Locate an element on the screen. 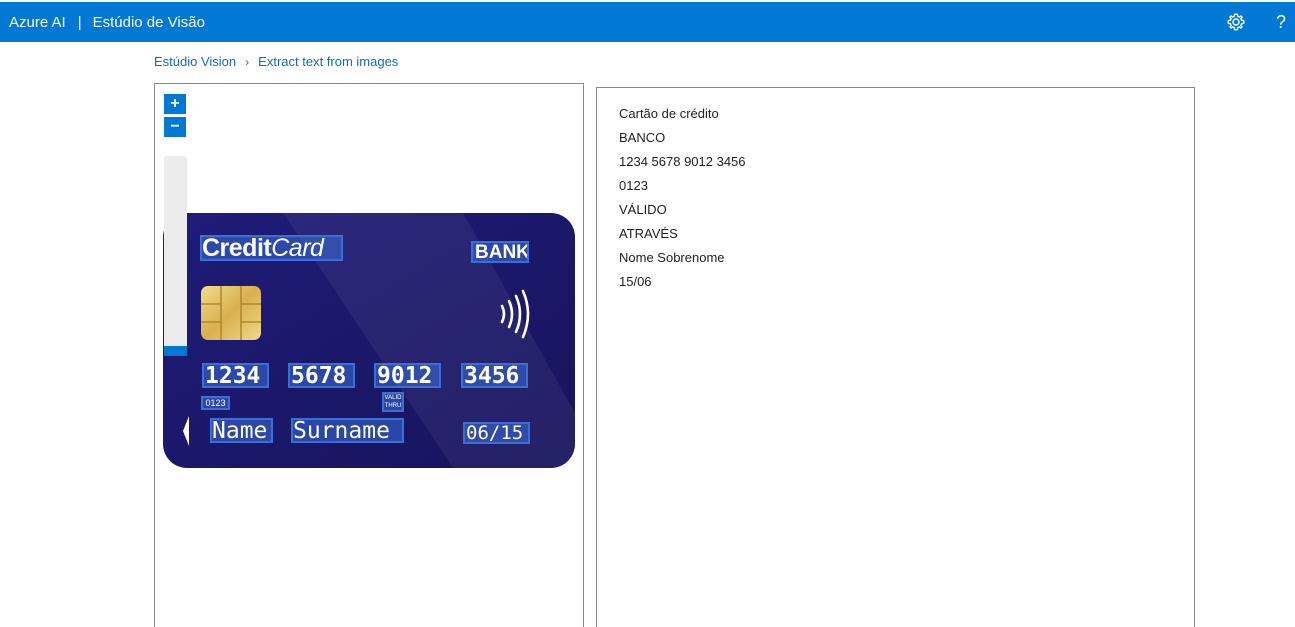  chip-icon is located at coordinates (231, 313).